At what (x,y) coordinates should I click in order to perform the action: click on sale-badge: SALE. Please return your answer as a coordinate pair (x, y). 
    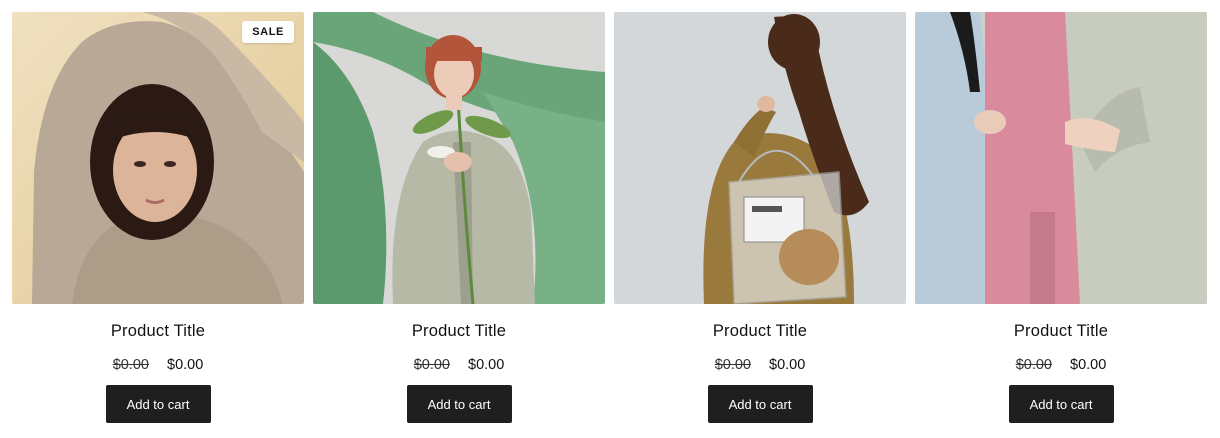
    Looking at the image, I should click on (268, 32).